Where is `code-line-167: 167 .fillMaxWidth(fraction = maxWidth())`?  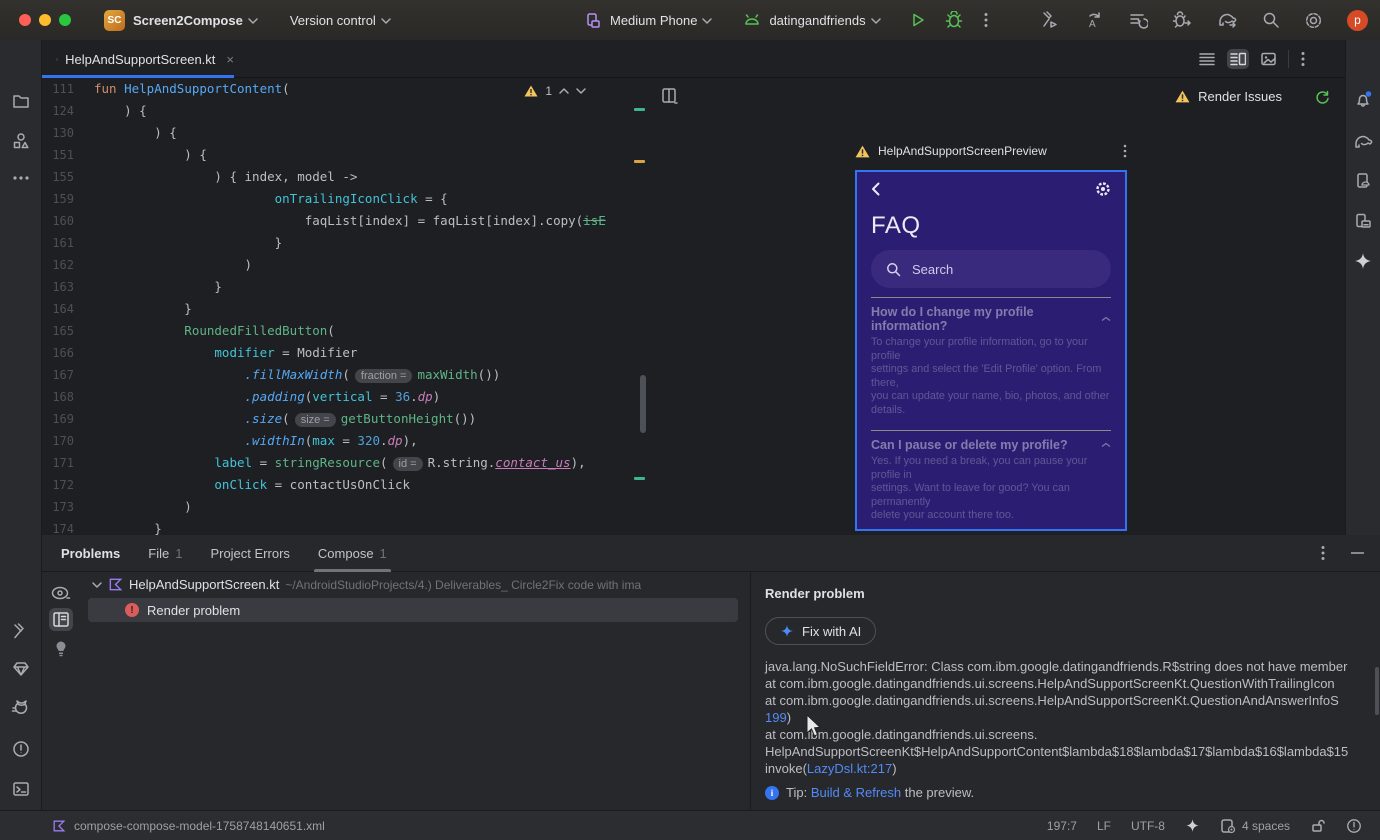 code-line-167: 167 .fillMaxWidth(fraction = maxWidth()) is located at coordinates (345, 375).